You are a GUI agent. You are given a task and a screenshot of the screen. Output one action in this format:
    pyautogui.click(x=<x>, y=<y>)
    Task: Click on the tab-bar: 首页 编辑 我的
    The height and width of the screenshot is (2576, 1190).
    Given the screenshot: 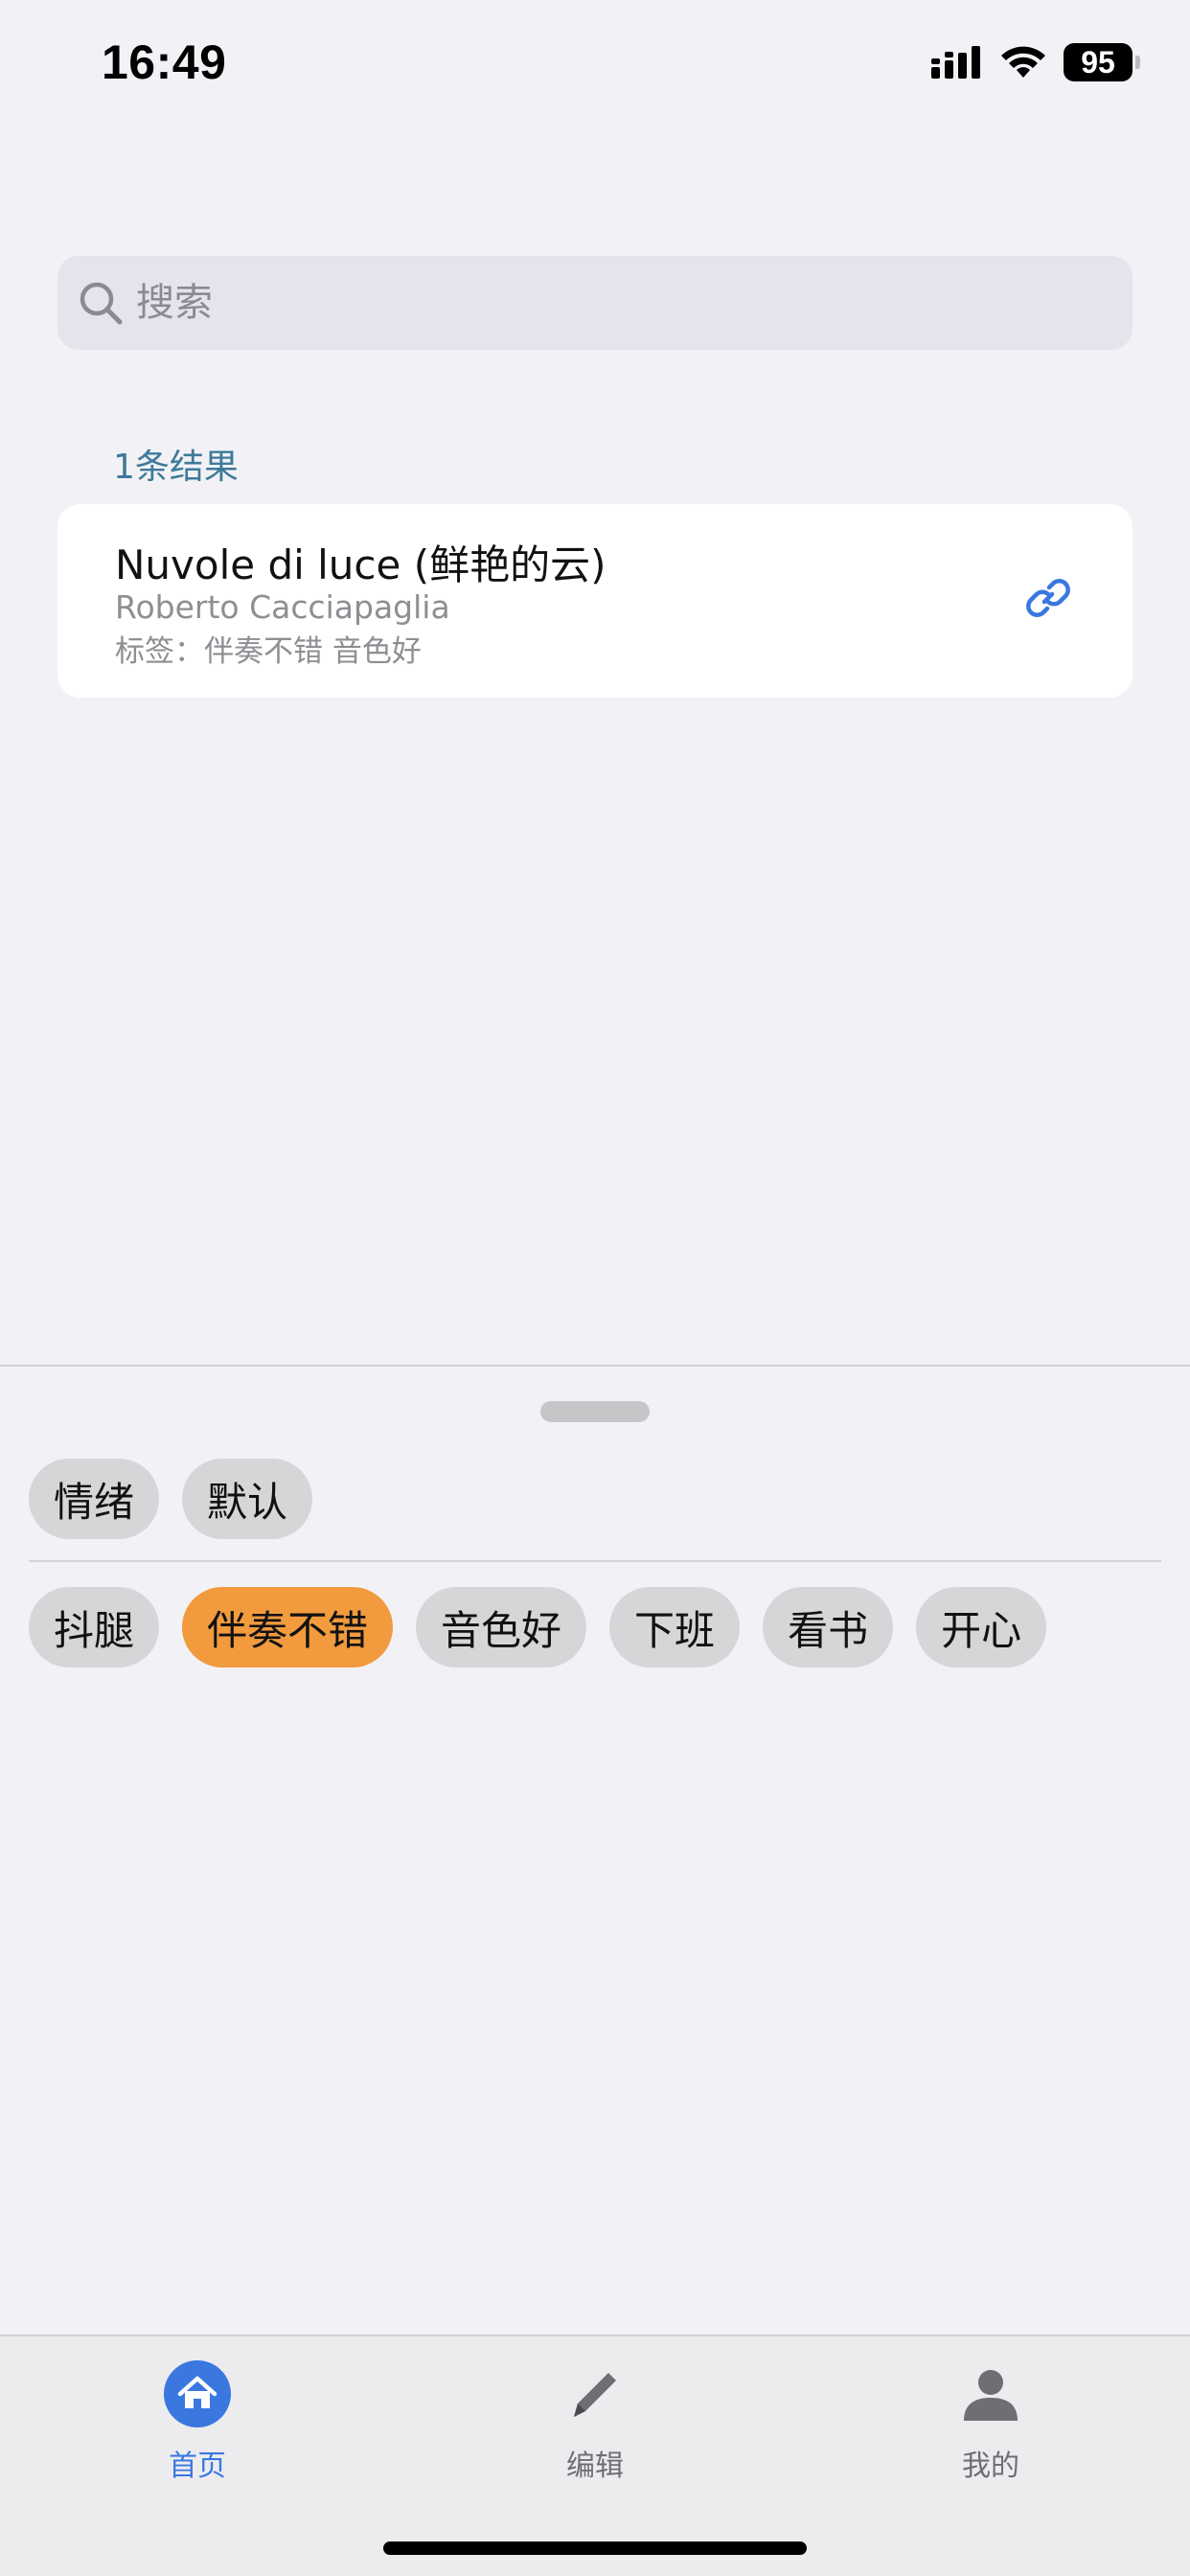 What is the action you would take?
    pyautogui.click(x=595, y=2455)
    